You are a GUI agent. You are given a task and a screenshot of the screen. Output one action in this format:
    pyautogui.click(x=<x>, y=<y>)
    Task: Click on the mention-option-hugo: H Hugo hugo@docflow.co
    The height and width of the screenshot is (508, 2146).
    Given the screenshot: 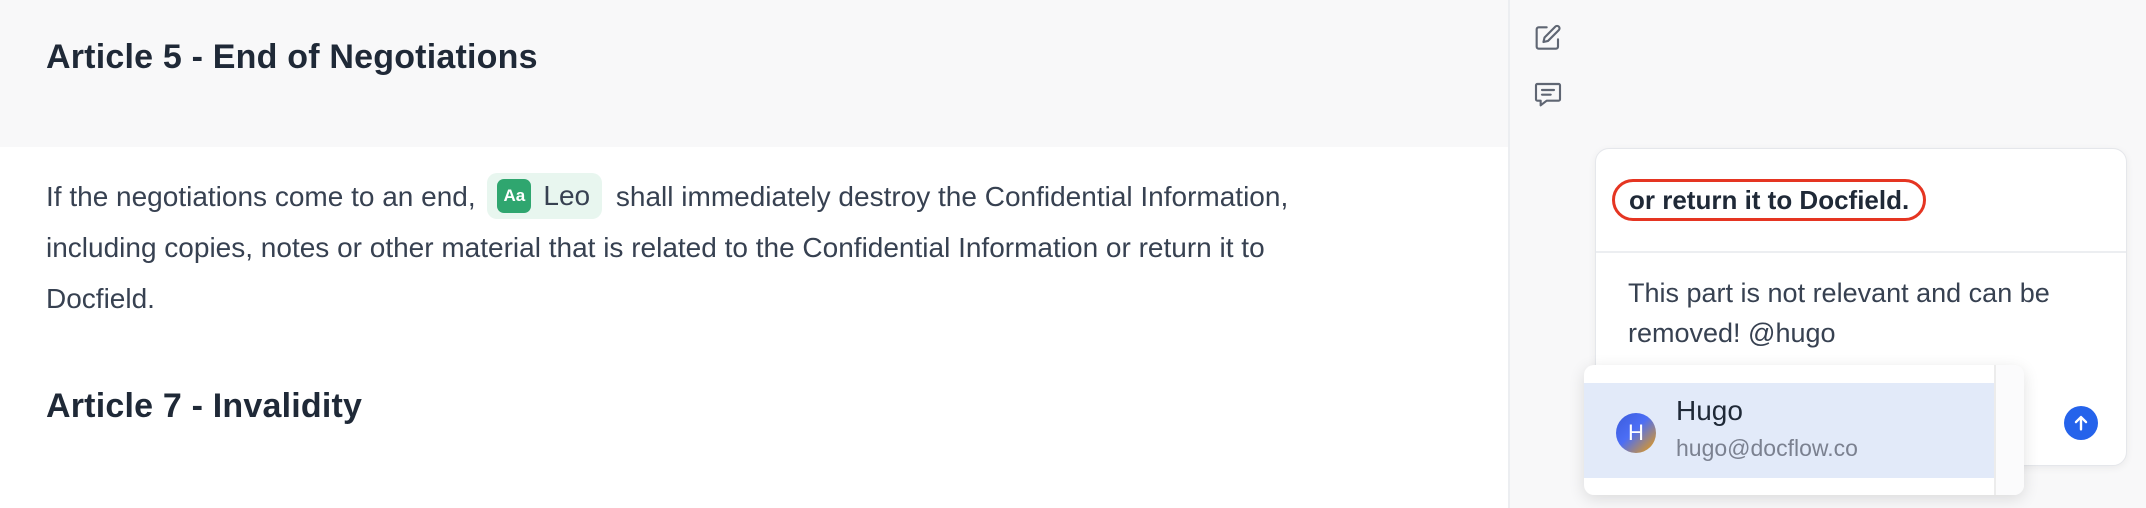 What is the action you would take?
    pyautogui.click(x=1789, y=430)
    